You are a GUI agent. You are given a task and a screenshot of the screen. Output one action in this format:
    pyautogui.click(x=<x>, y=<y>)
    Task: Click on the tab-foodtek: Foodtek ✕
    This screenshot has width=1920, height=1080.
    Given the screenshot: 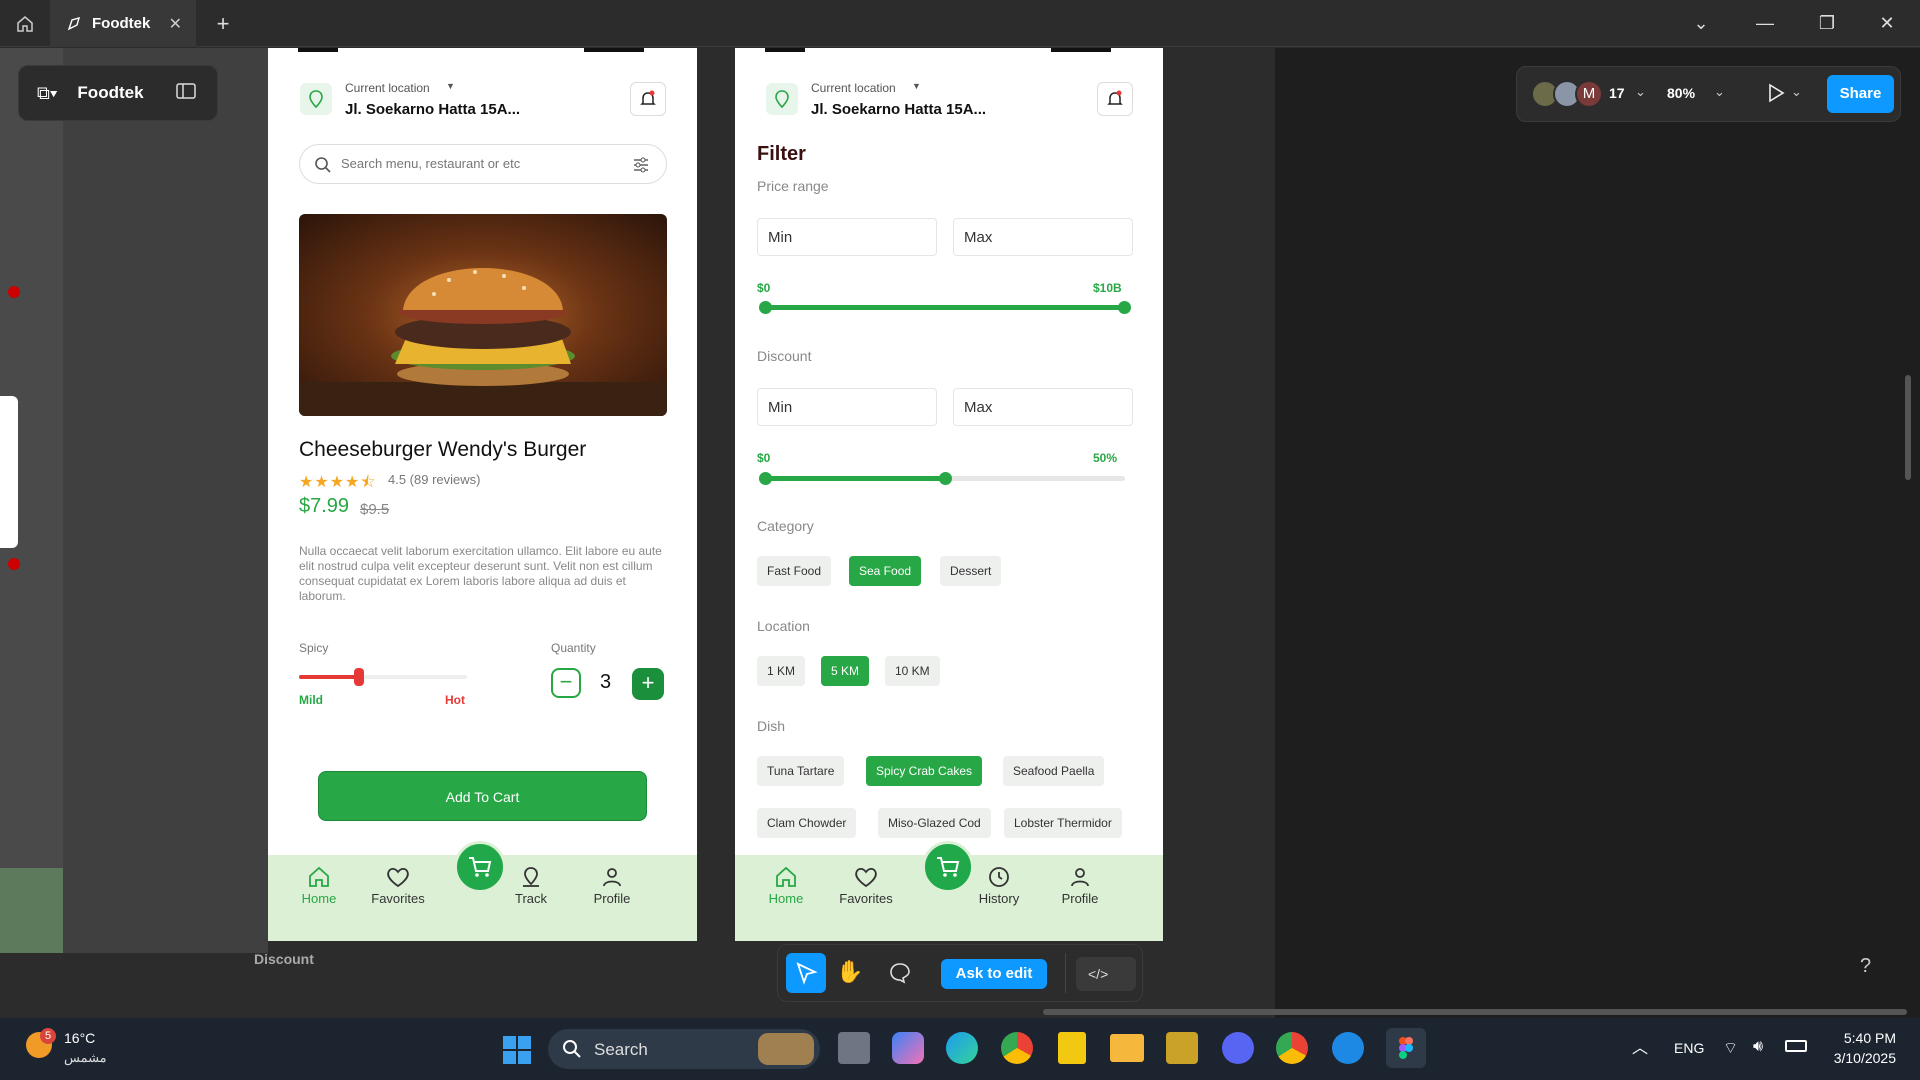 What is the action you would take?
    pyautogui.click(x=123, y=23)
    